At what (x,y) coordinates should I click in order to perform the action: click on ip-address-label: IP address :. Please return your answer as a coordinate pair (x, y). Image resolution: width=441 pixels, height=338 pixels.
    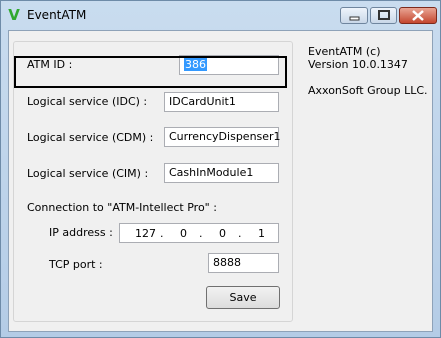
    Looking at the image, I should click on (81, 232).